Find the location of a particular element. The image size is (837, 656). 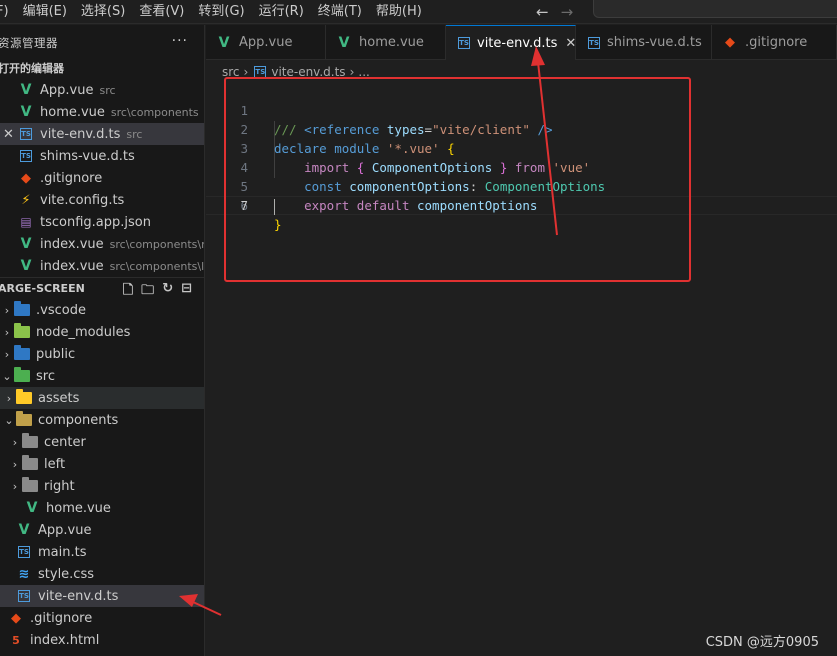

tree-item-label: App.vue is located at coordinates (65, 530).